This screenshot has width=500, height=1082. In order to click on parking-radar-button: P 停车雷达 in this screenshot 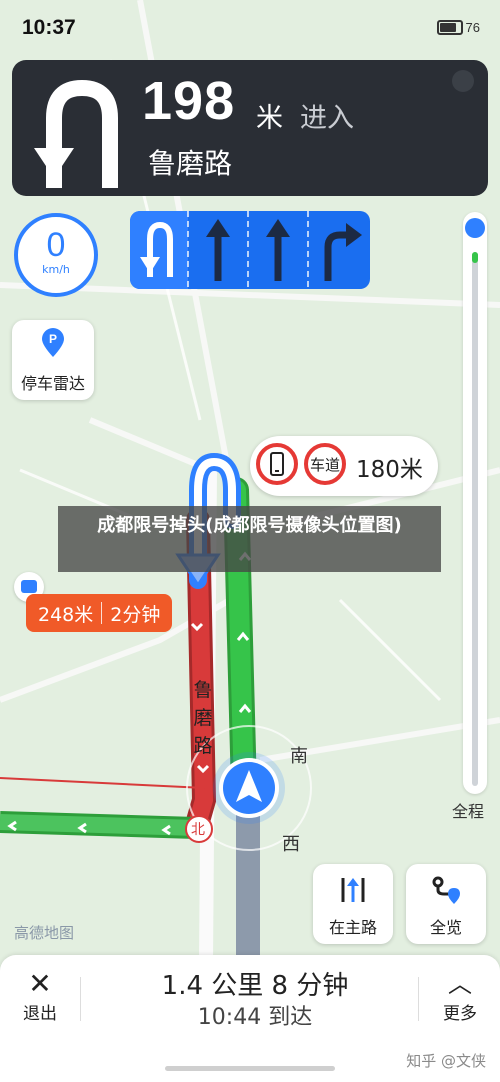, I will do `click(53, 360)`.